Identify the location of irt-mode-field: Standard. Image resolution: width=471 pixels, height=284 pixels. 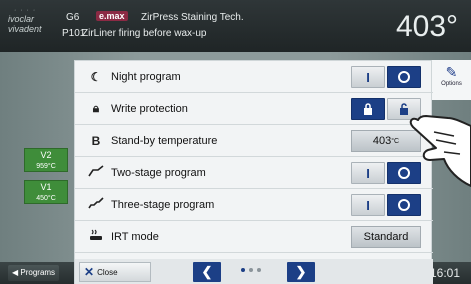
(386, 237).